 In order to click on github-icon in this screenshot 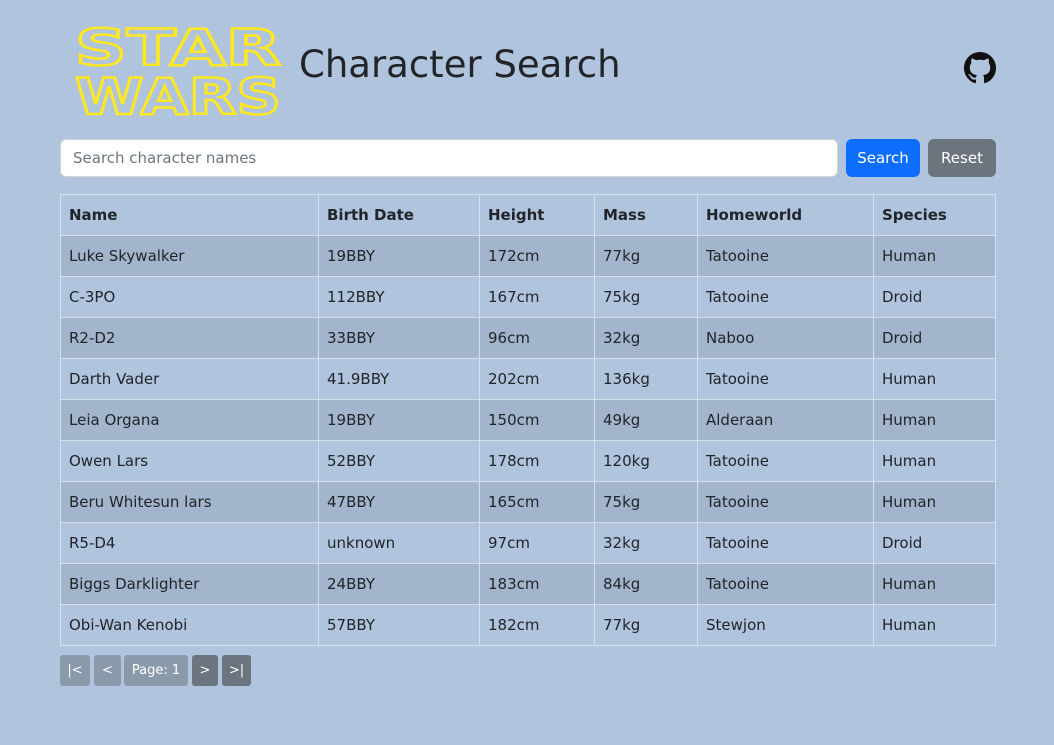, I will do `click(980, 68)`.